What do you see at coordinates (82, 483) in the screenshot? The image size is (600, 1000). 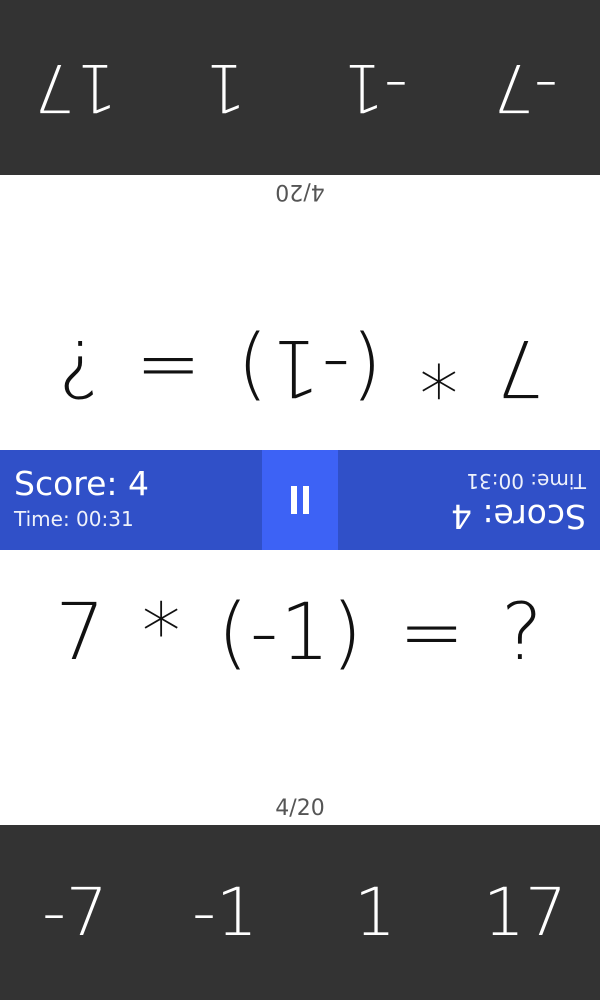 I see `player-score: Score: 4` at bounding box center [82, 483].